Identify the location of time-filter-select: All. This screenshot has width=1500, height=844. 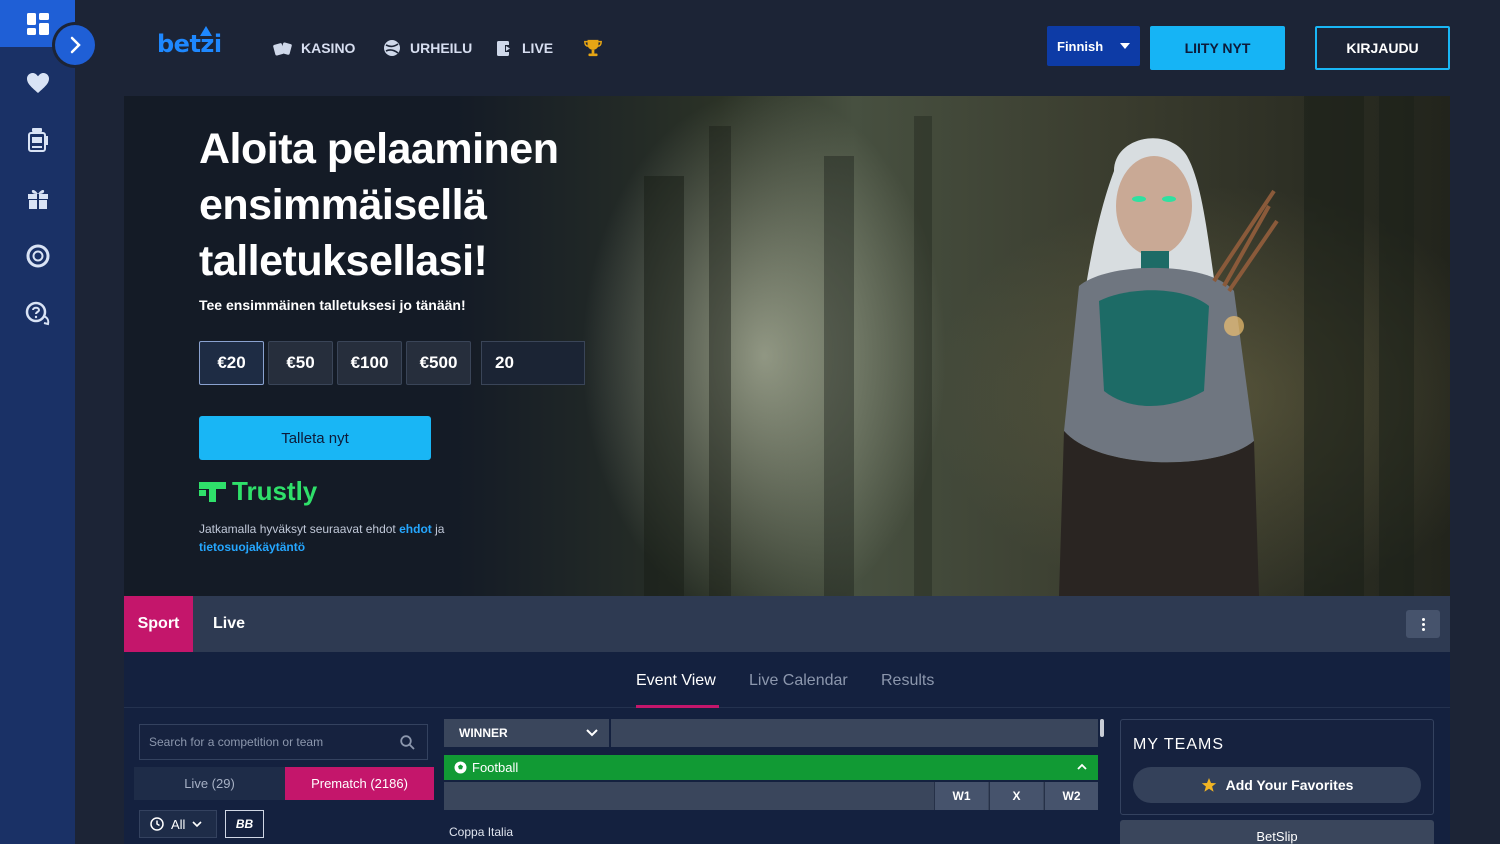
(178, 824).